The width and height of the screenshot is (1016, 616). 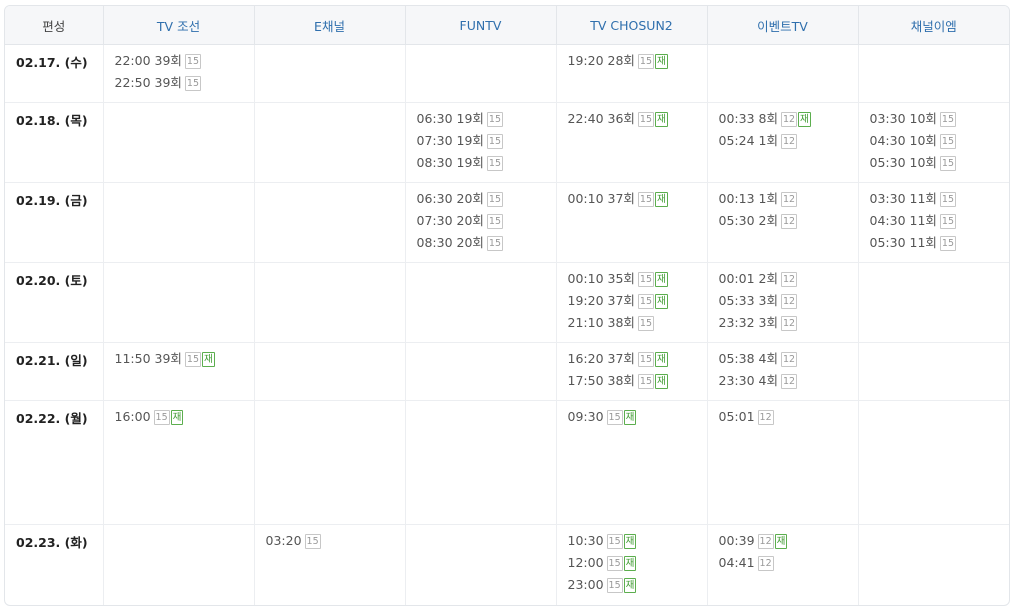 What do you see at coordinates (637, 565) in the screenshot?
I see `airing-entry: 12:00 15 재` at bounding box center [637, 565].